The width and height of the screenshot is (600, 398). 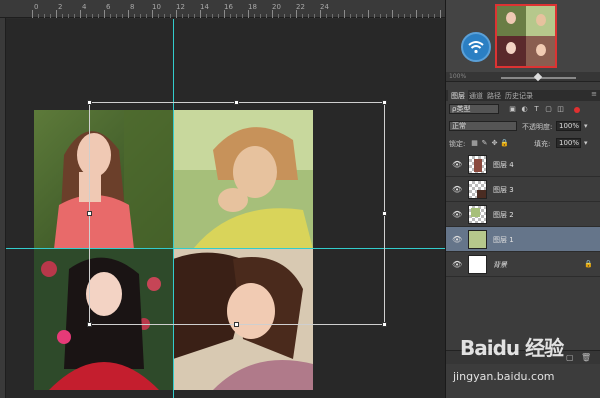 I want to click on opacity-input: 100%, so click(x=568, y=126).